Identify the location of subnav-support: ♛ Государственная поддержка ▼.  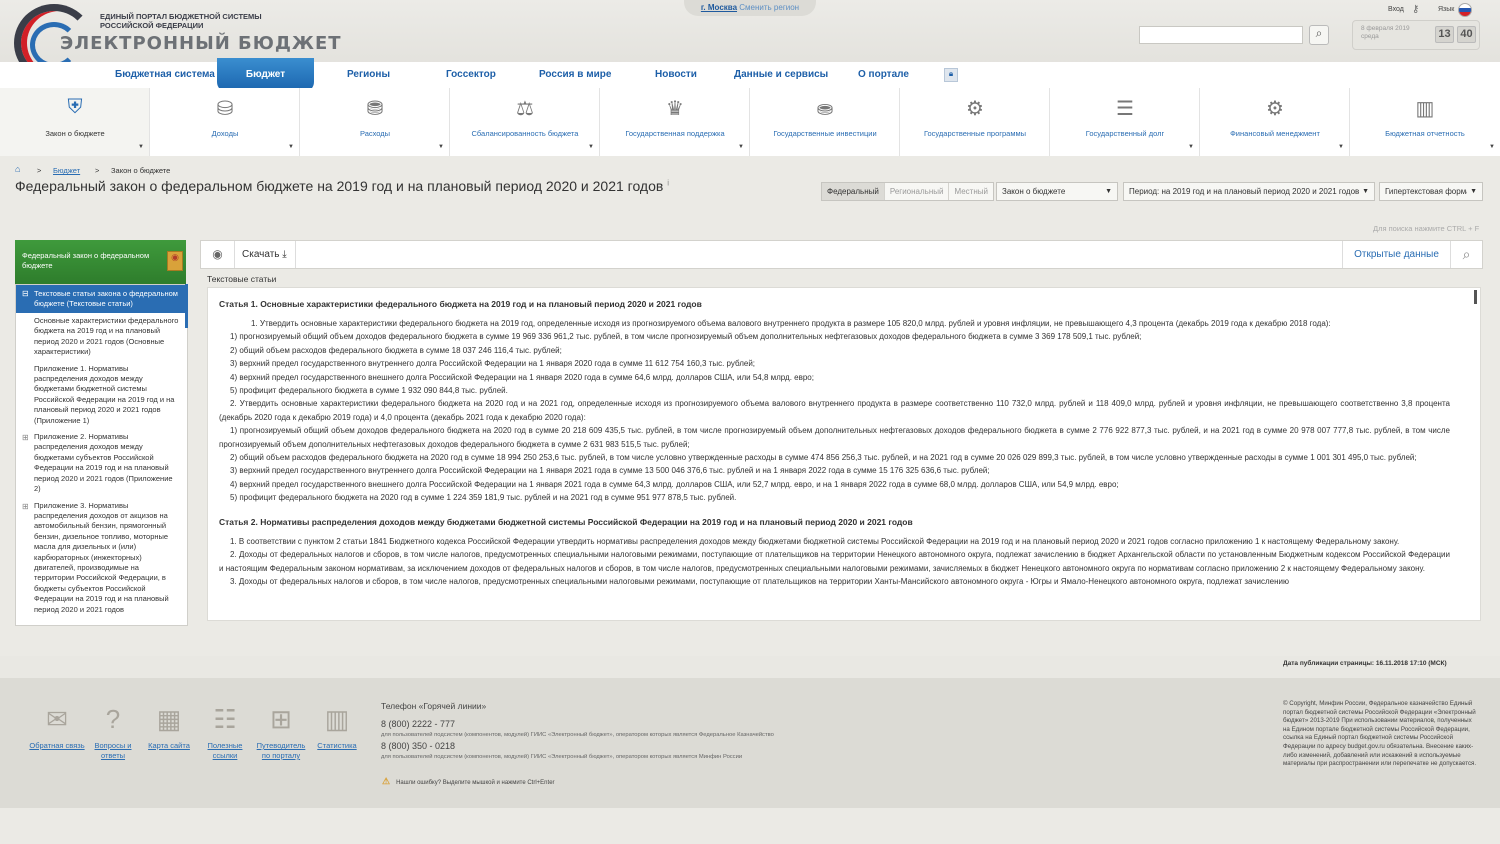
(675, 122).